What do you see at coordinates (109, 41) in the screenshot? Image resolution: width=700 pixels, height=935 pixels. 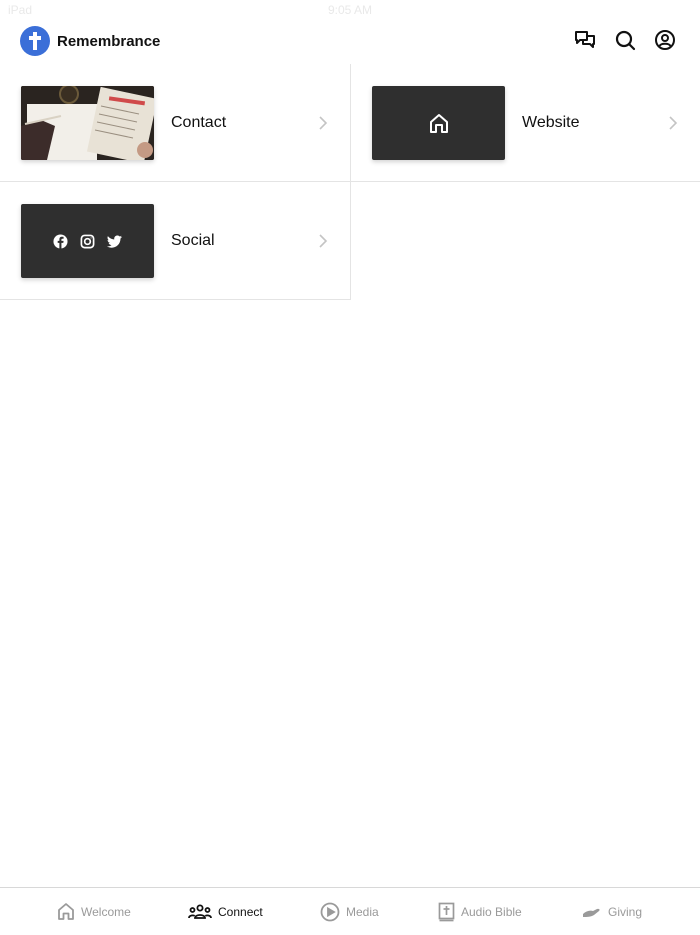 I see `app-title: Remembrance` at bounding box center [109, 41].